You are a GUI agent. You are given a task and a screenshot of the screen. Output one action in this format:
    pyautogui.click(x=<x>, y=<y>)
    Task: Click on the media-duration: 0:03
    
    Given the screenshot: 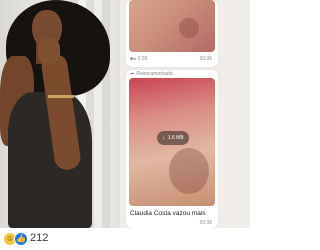 What is the action you would take?
    pyautogui.click(x=142, y=59)
    